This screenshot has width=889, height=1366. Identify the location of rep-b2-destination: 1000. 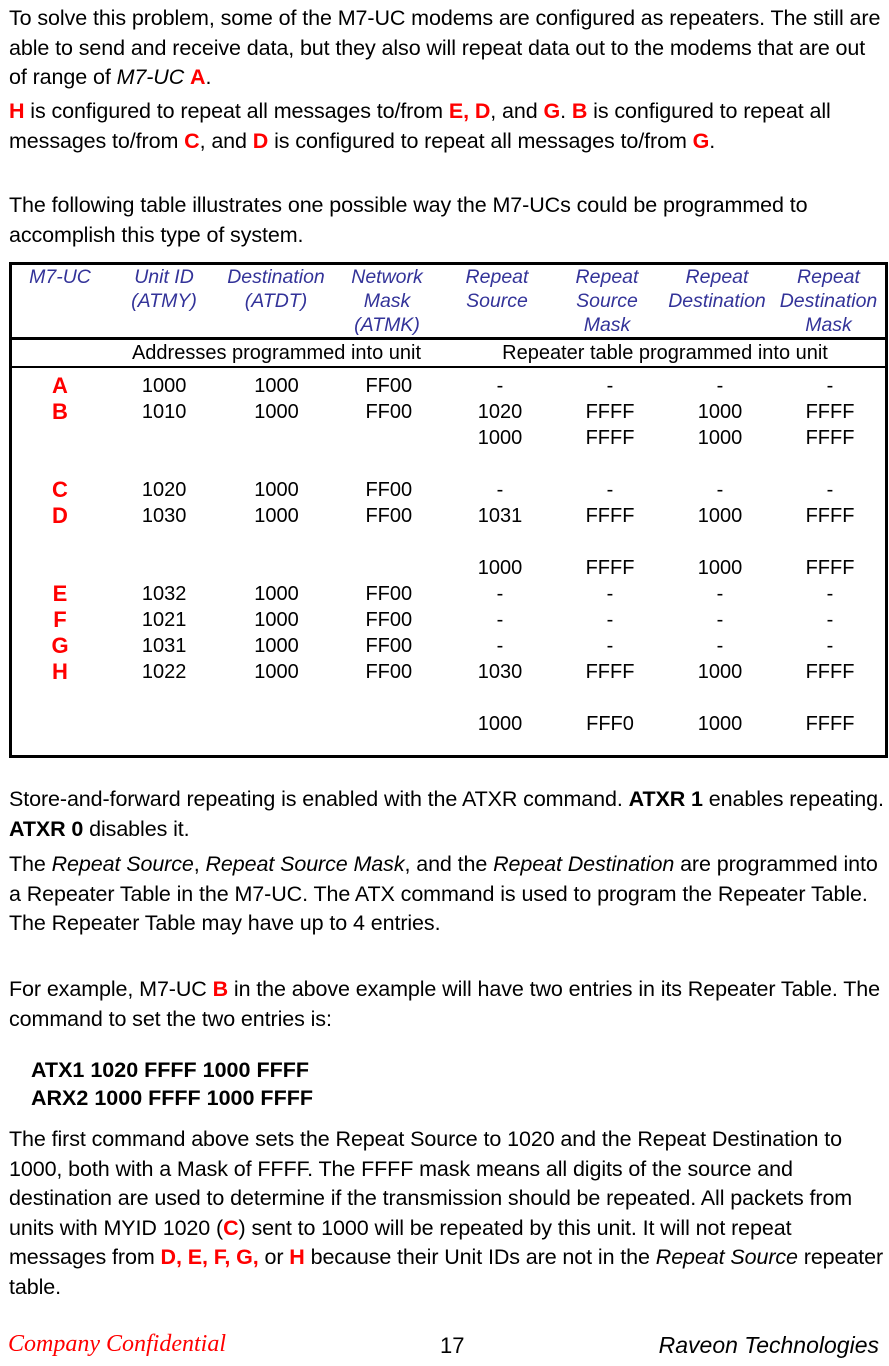
(720, 438).